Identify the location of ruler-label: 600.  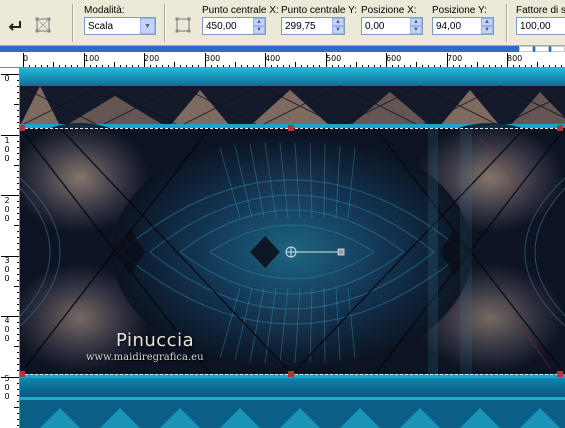
(394, 58).